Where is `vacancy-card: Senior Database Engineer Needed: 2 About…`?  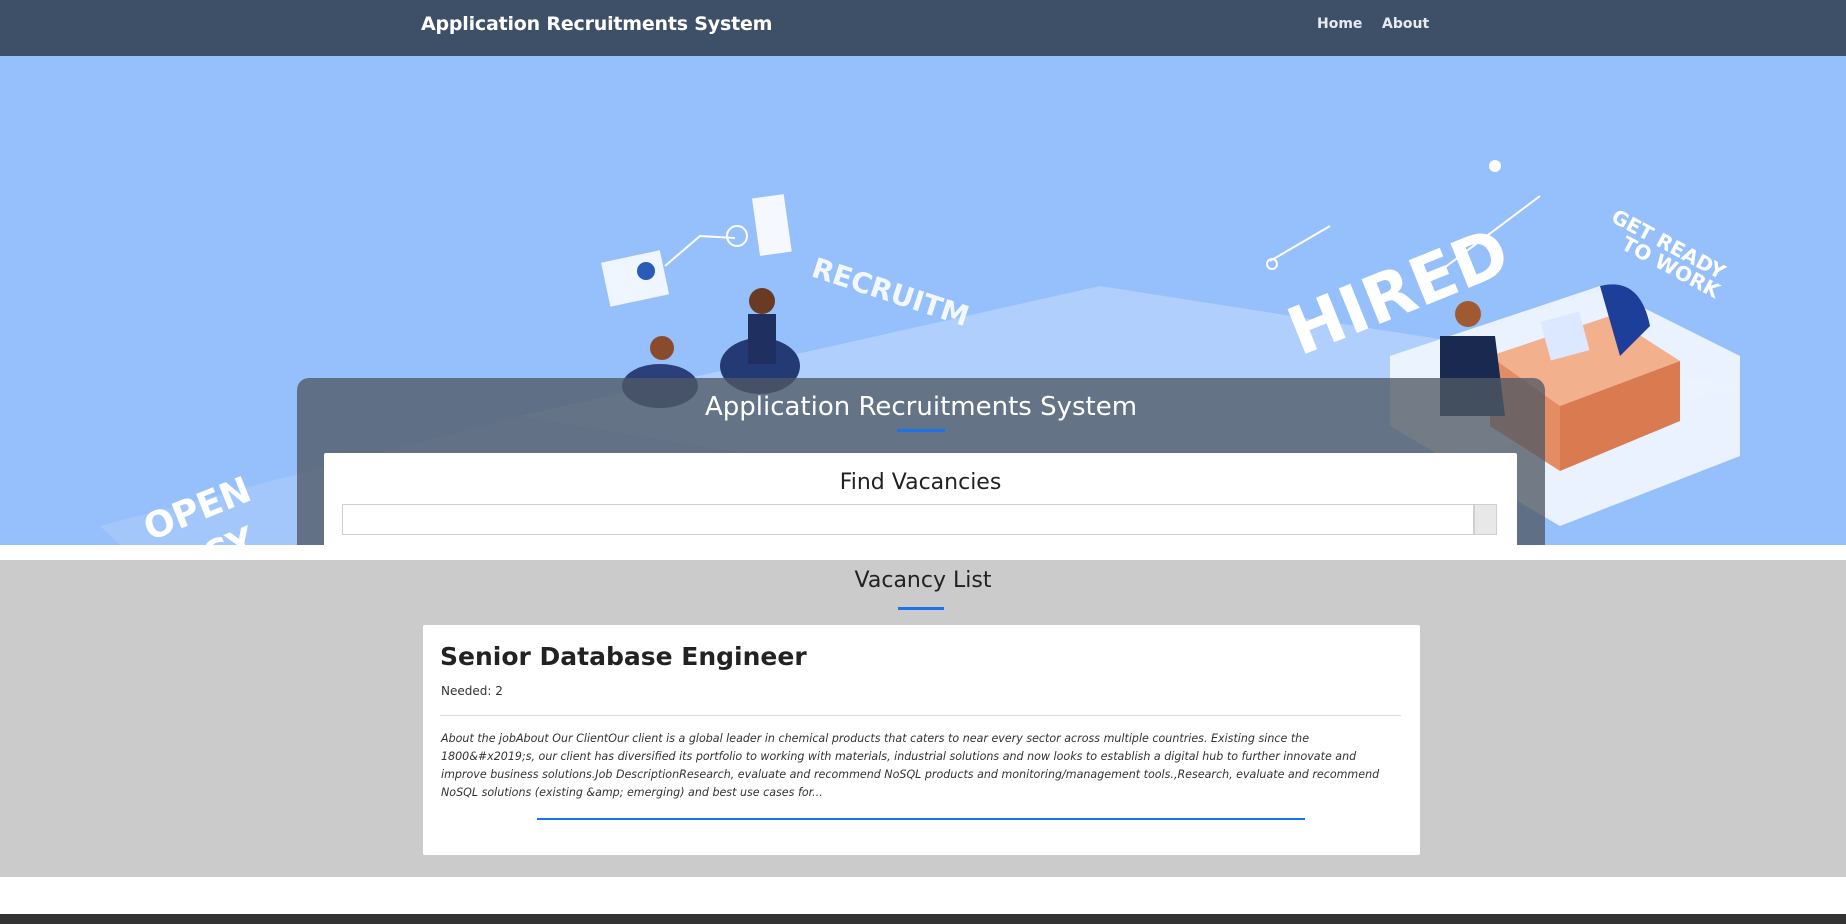 vacancy-card: Senior Database Engineer Needed: 2 About… is located at coordinates (921, 740).